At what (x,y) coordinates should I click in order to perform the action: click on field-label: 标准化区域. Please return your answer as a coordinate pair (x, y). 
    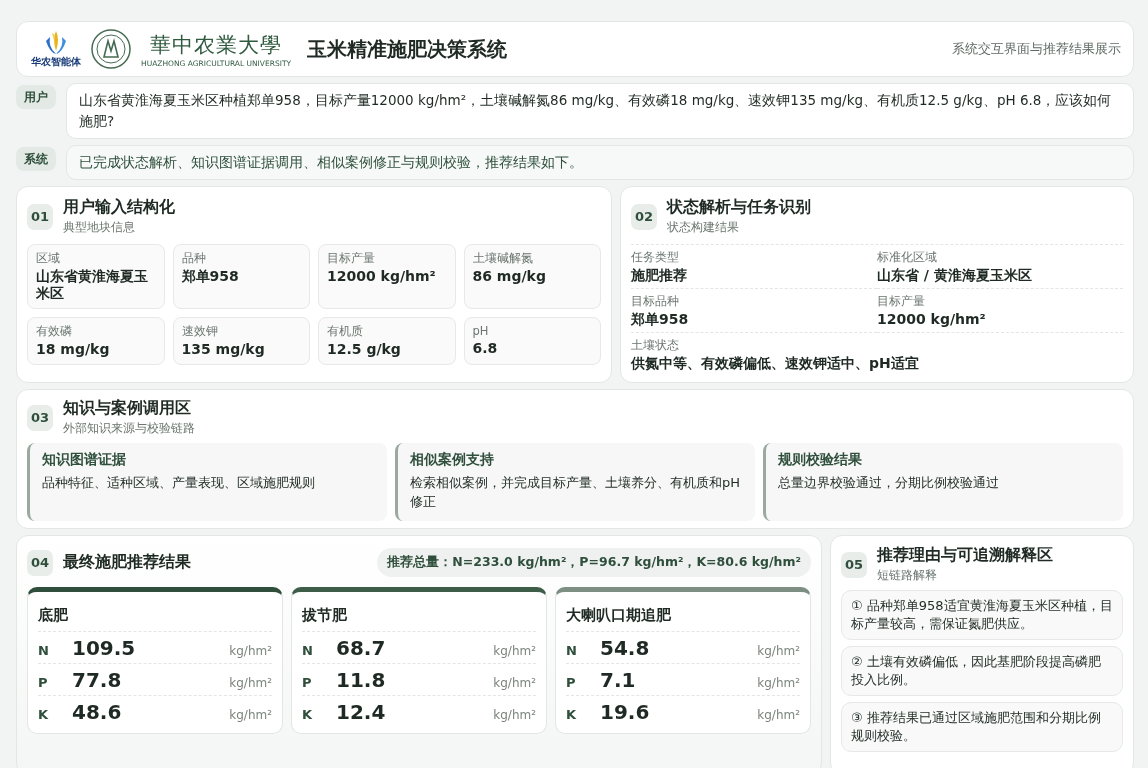
    Looking at the image, I should click on (907, 257).